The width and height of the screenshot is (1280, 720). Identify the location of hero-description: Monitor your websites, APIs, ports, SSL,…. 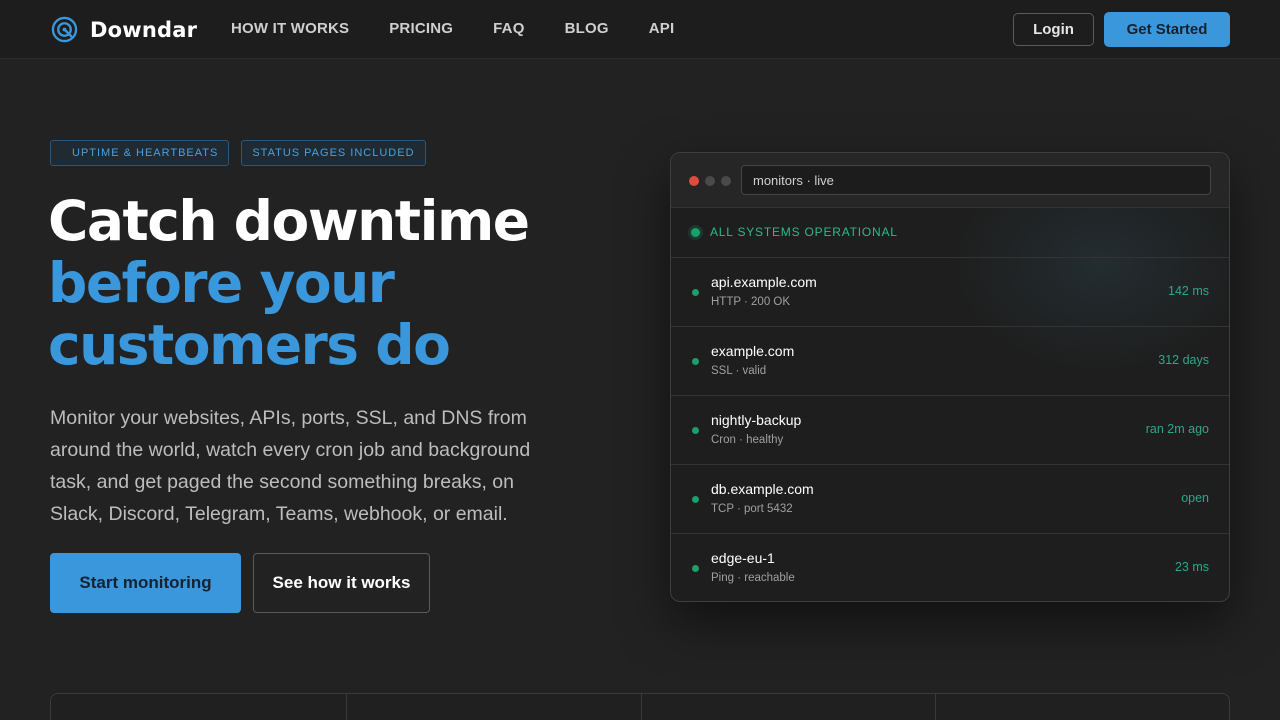
(290, 466).